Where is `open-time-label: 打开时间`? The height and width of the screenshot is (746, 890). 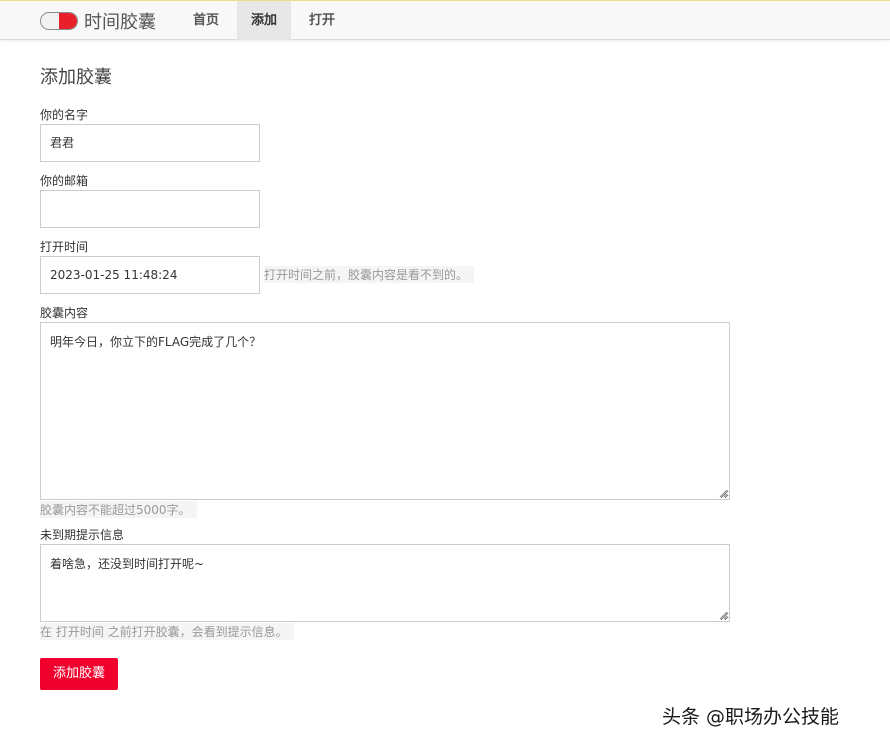
open-time-label: 打开时间 is located at coordinates (64, 247).